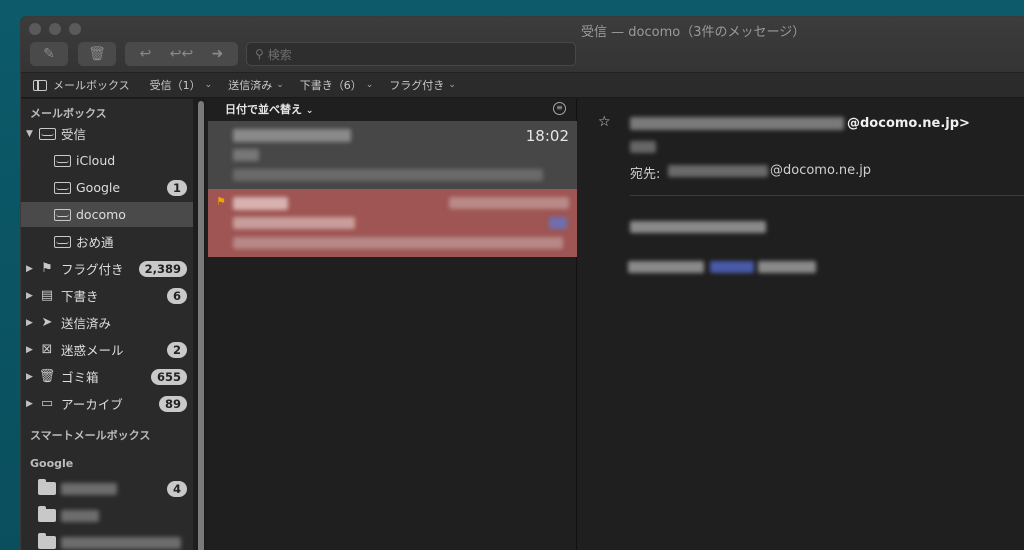  What do you see at coordinates (96, 160) in the screenshot?
I see `sidebar-item-label: iCloud` at bounding box center [96, 160].